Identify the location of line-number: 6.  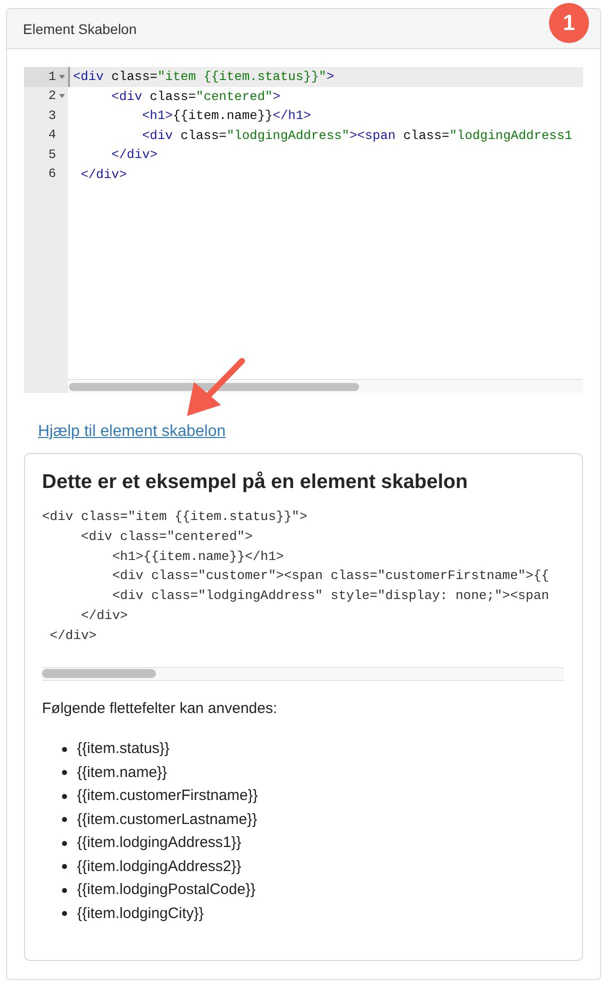
(52, 174).